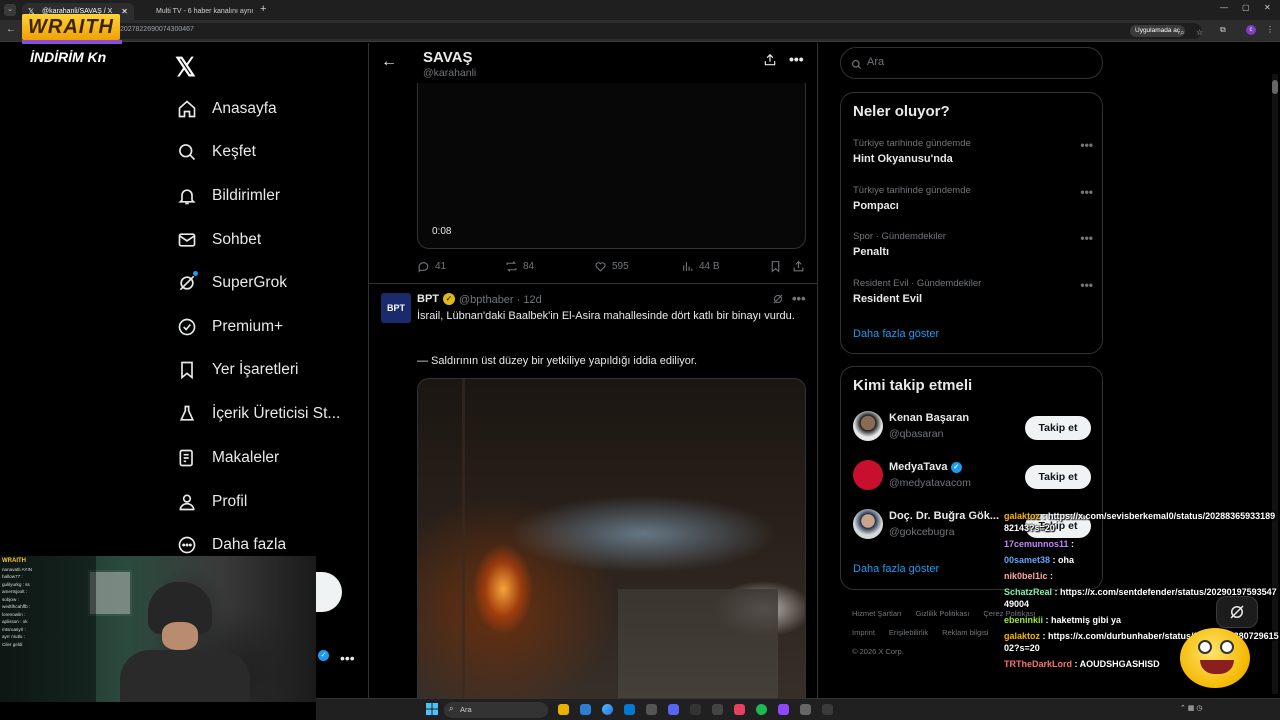  I want to click on nav-item-home: Anasayfa, so click(225, 109).